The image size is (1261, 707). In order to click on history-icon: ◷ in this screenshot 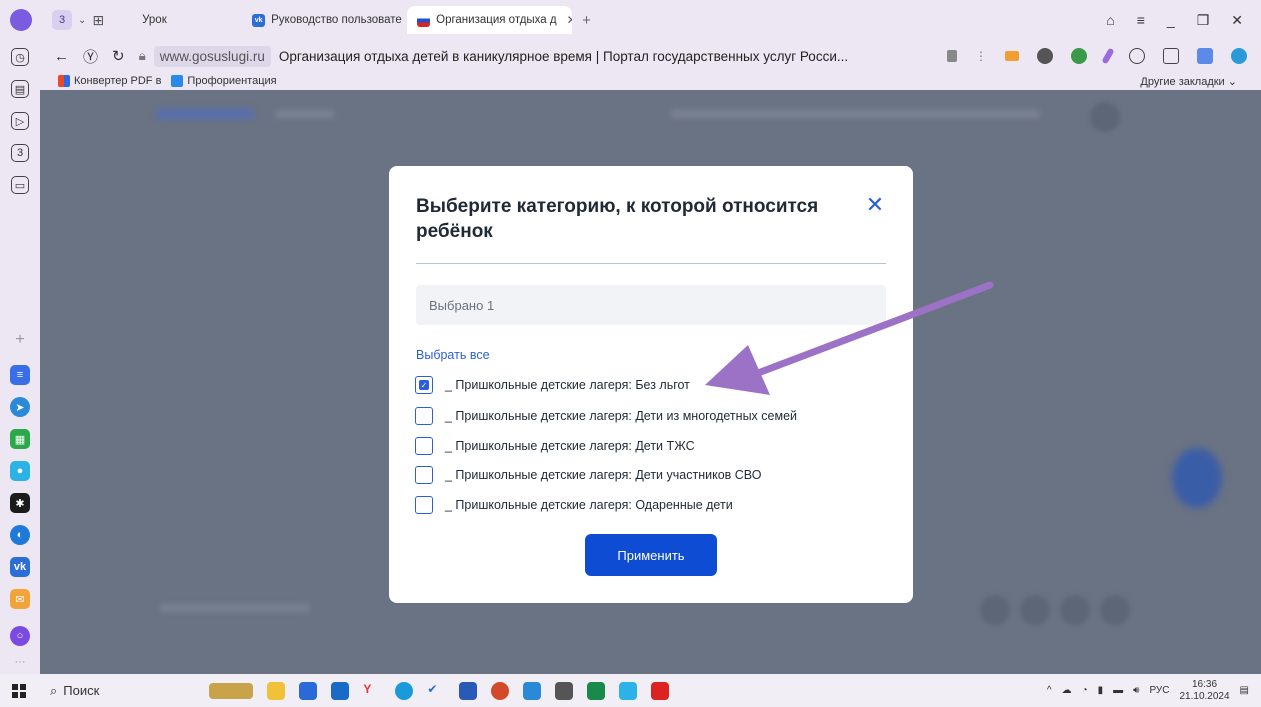, I will do `click(20, 57)`.